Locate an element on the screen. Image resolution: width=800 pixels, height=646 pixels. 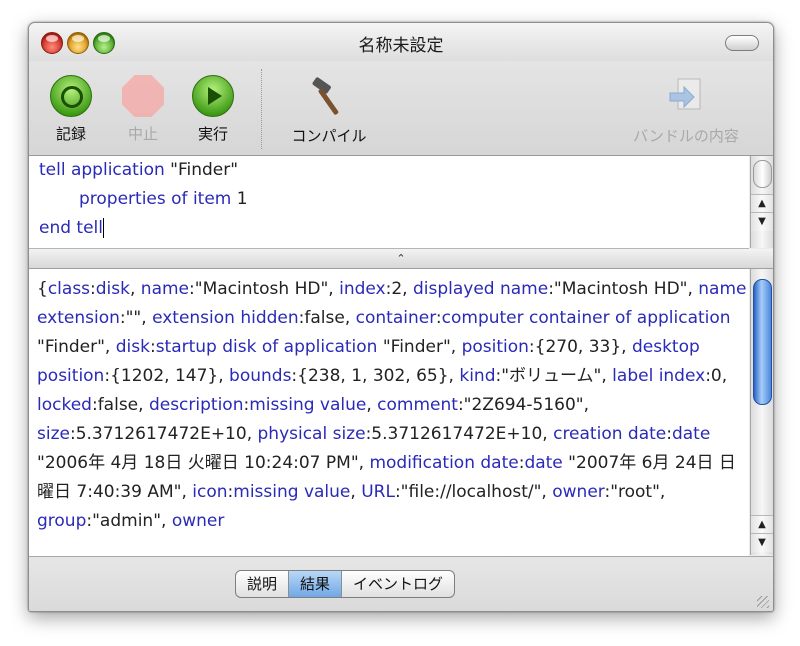
run-icon is located at coordinates (213, 96).